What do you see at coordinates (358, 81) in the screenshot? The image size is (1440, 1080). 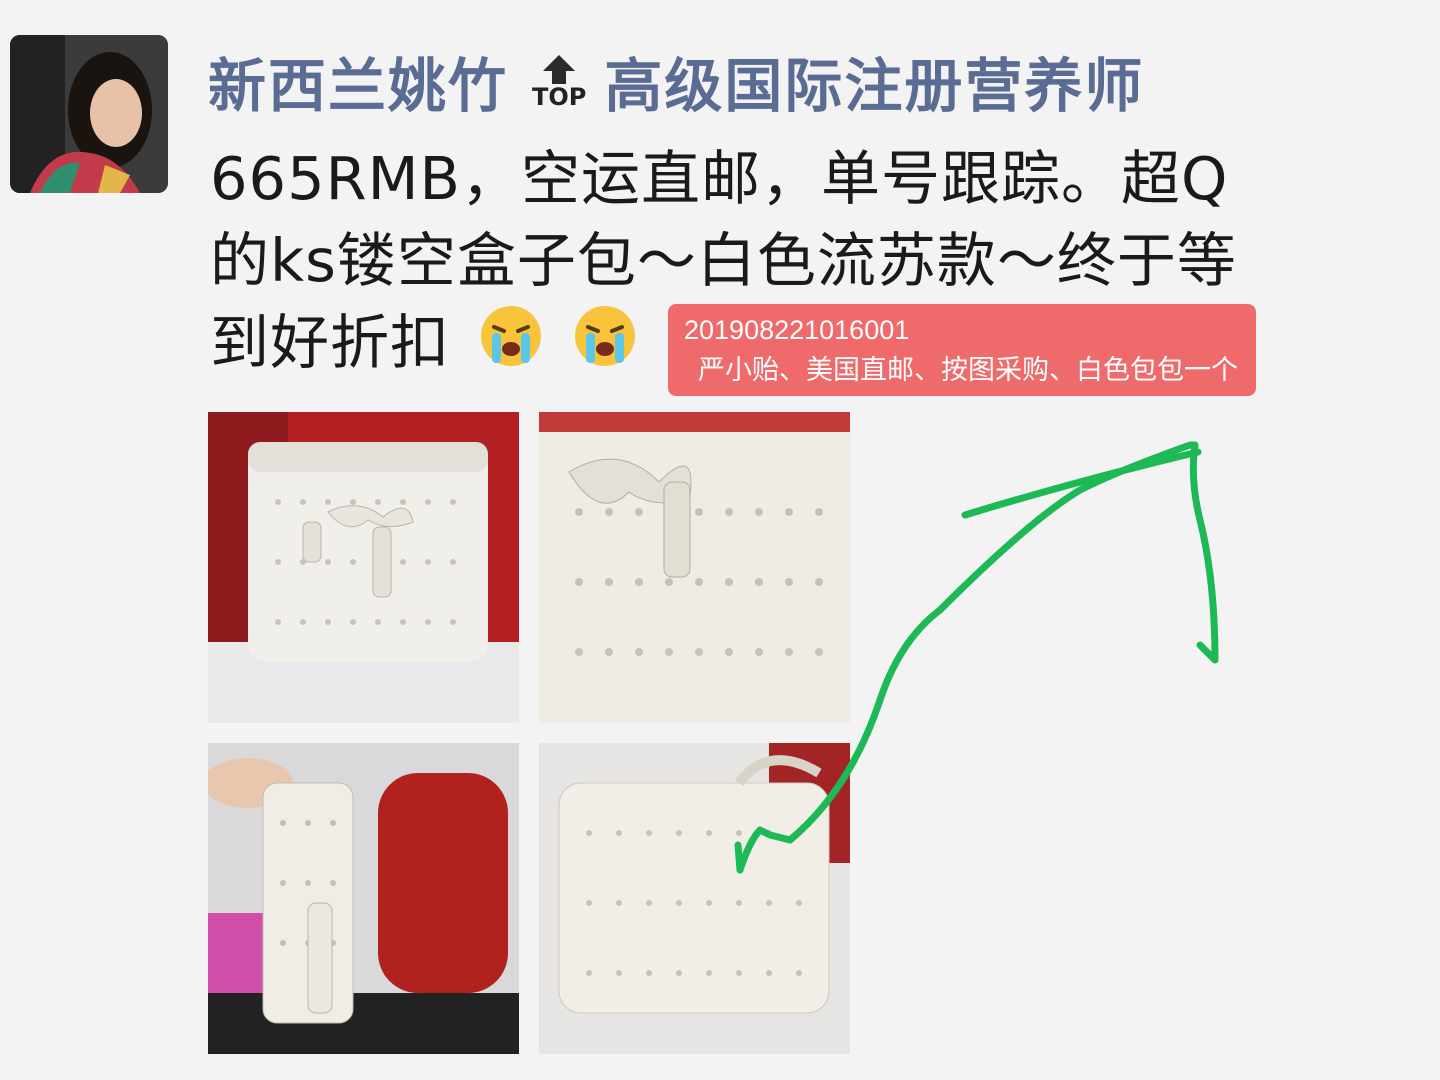 I see `author-name: 新西兰姚竹` at bounding box center [358, 81].